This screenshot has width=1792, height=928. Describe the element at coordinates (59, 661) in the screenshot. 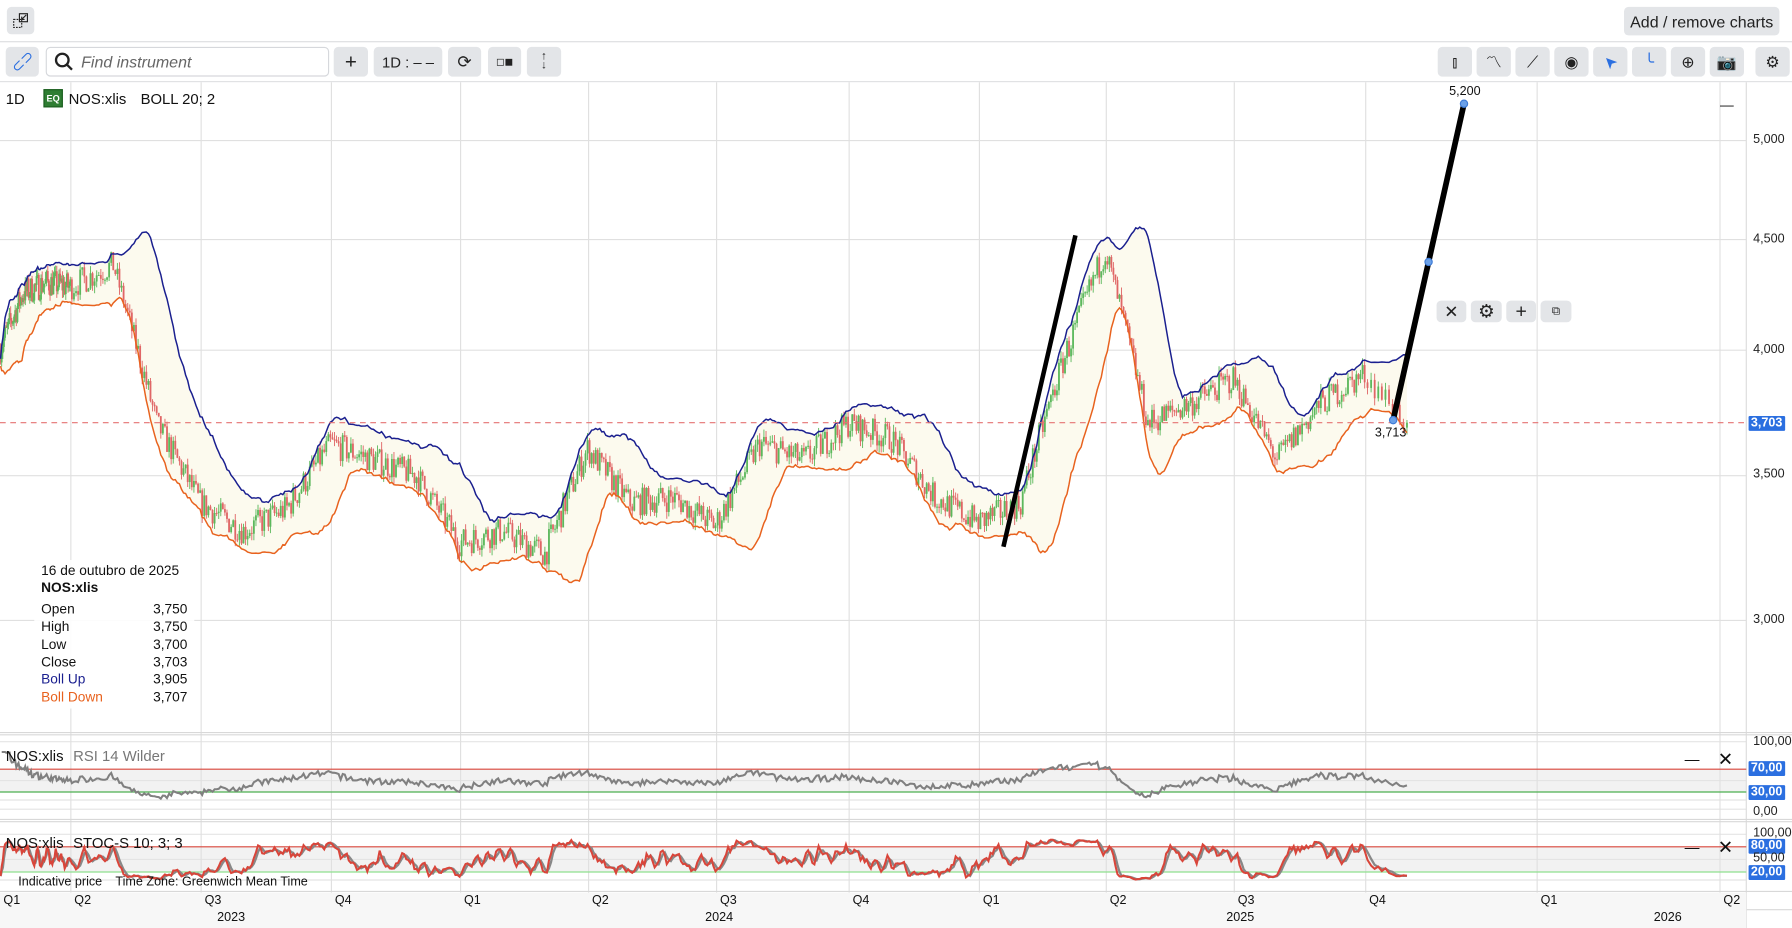

I see `legend-key: Close` at that location.